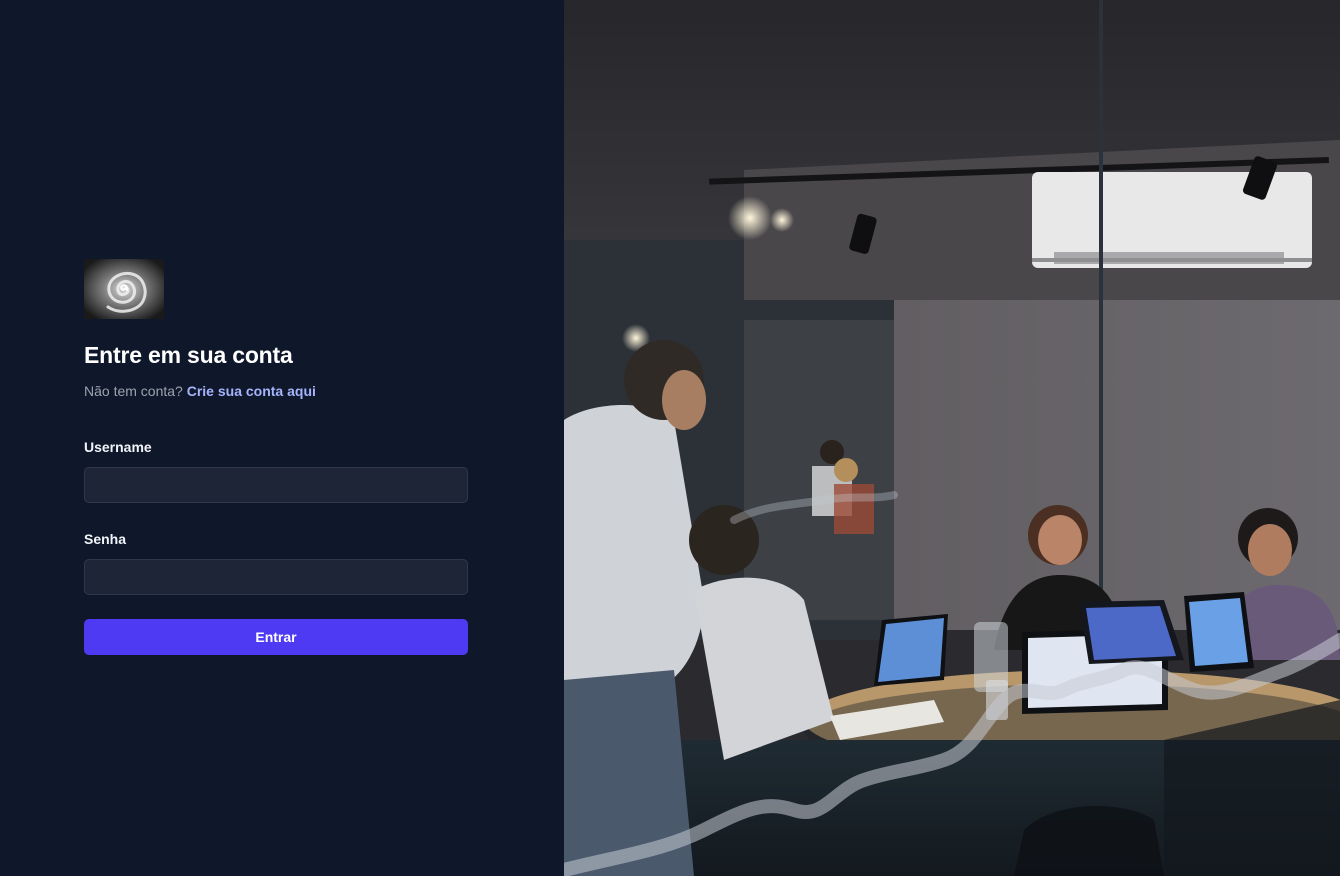 The image size is (1340, 876). Describe the element at coordinates (124, 289) in the screenshot. I see `spiral-logo-icon` at that location.